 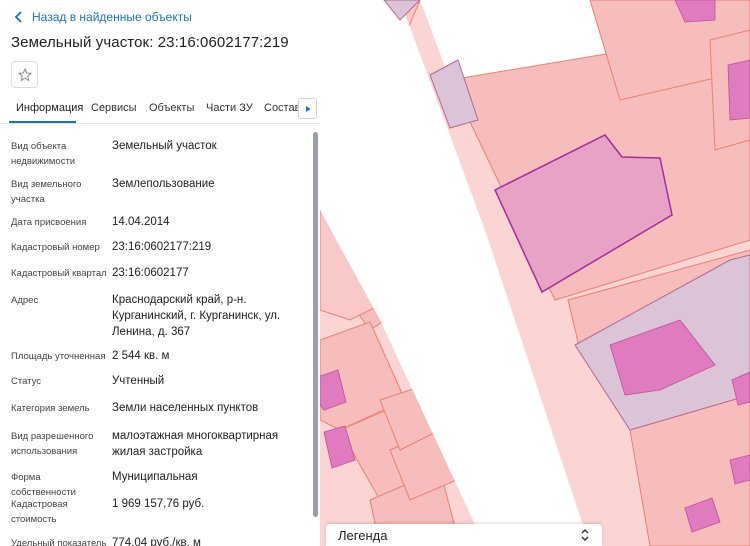 What do you see at coordinates (26, 381) in the screenshot?
I see `info-row-label: Статус` at bounding box center [26, 381].